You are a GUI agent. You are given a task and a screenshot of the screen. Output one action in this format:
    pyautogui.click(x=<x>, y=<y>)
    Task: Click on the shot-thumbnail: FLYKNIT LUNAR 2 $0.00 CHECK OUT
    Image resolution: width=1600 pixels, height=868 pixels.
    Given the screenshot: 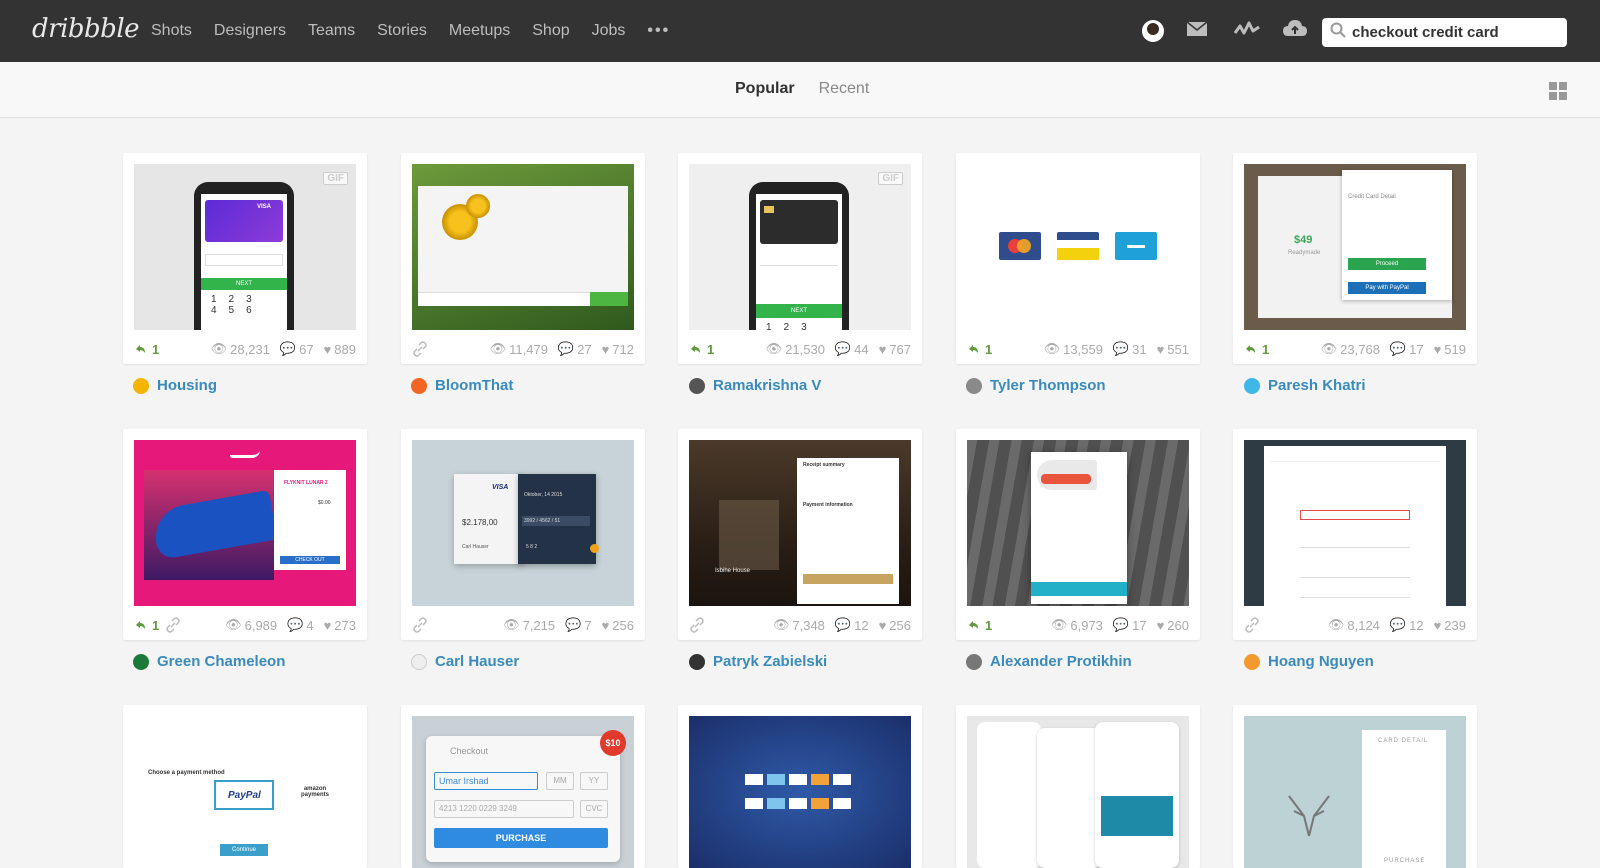 What is the action you would take?
    pyautogui.click(x=245, y=523)
    